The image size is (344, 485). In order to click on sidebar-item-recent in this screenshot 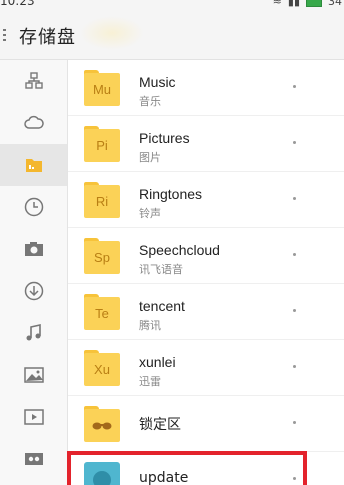, I will do `click(33, 207)`.